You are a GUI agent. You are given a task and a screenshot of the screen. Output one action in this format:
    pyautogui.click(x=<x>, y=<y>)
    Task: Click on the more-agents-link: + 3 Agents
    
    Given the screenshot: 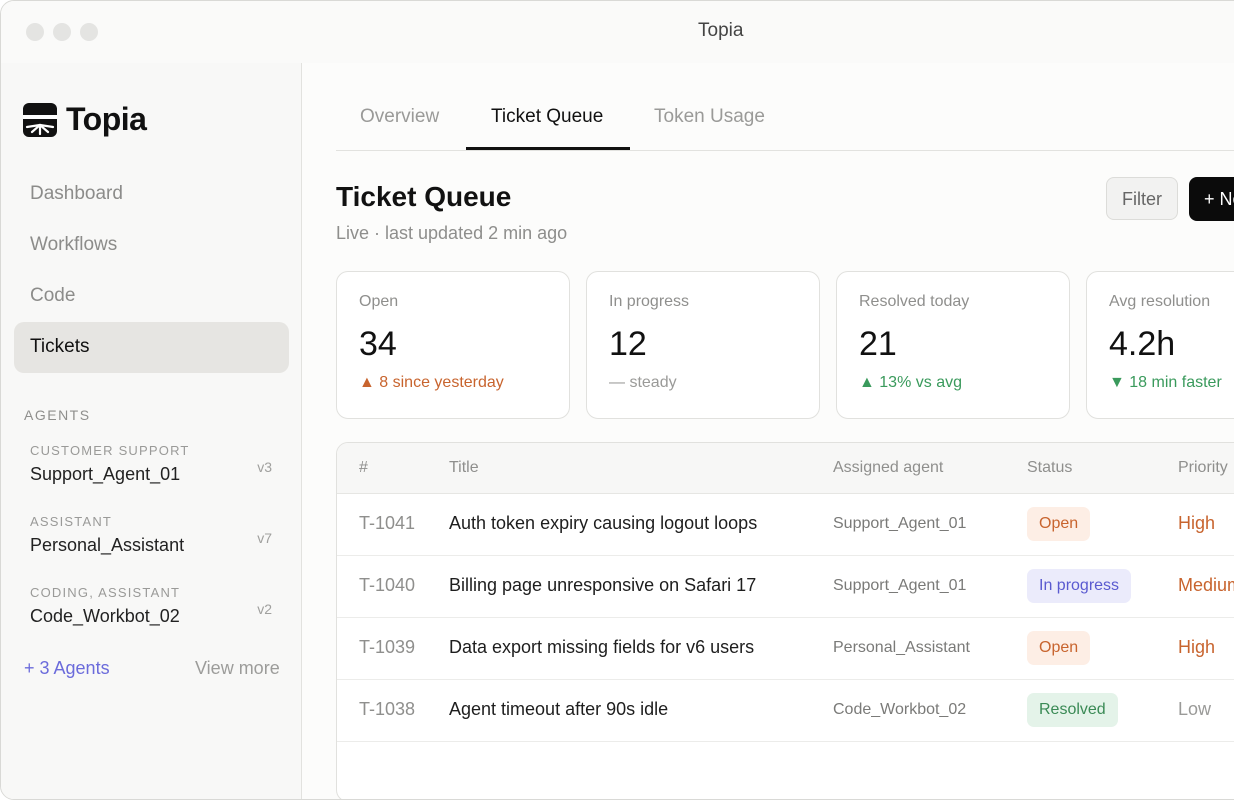 What is the action you would take?
    pyautogui.click(x=67, y=668)
    